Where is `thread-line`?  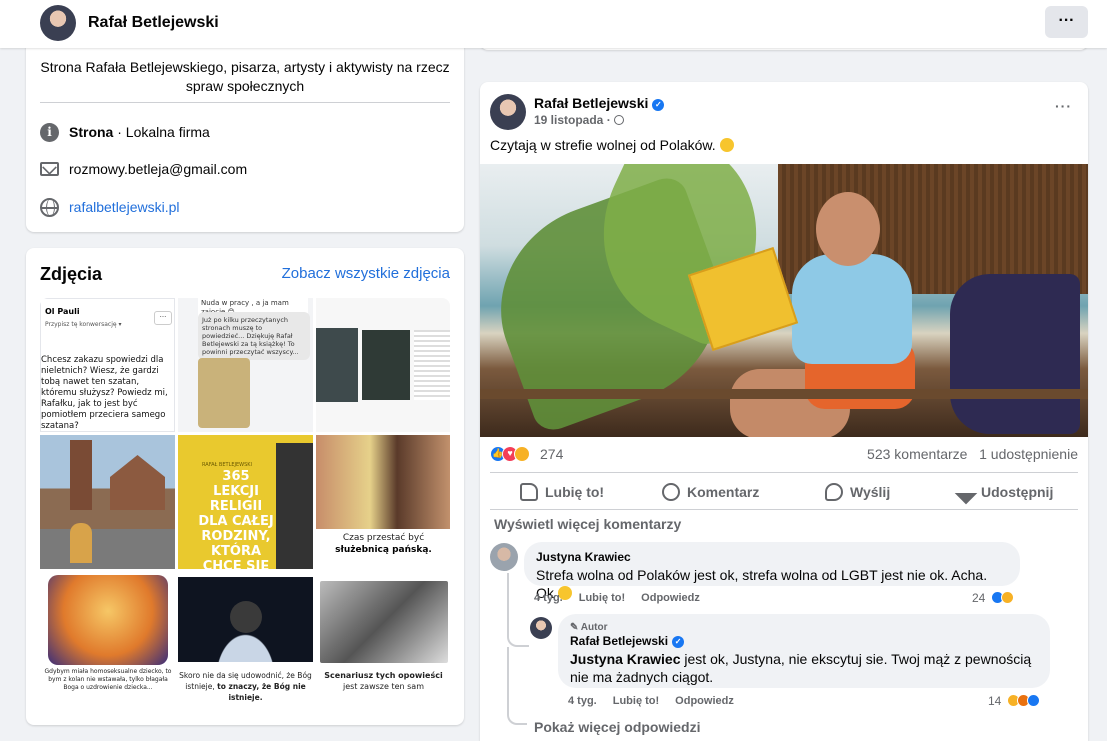
thread-line is located at coordinates (517, 686).